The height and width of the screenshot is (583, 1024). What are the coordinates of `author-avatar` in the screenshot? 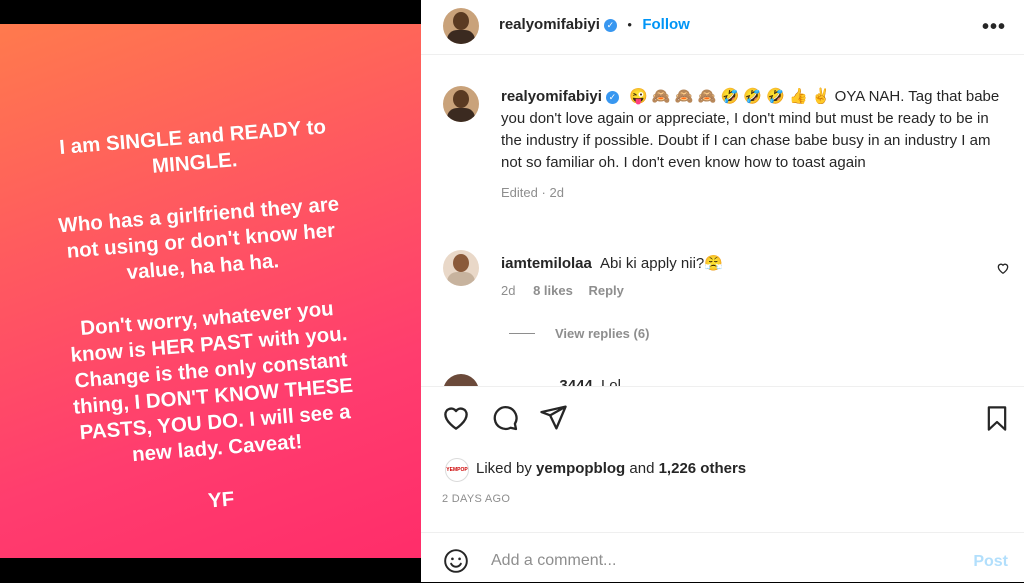 It's located at (461, 26).